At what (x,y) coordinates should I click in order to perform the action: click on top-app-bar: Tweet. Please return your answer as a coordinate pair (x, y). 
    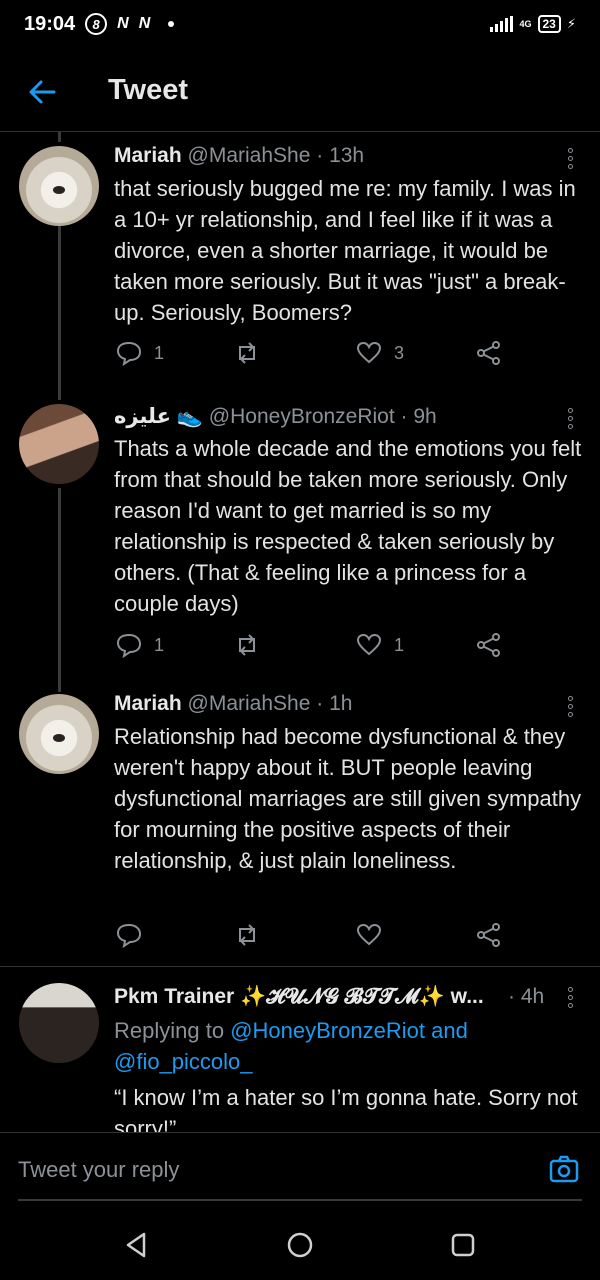
    Looking at the image, I should click on (300, 91).